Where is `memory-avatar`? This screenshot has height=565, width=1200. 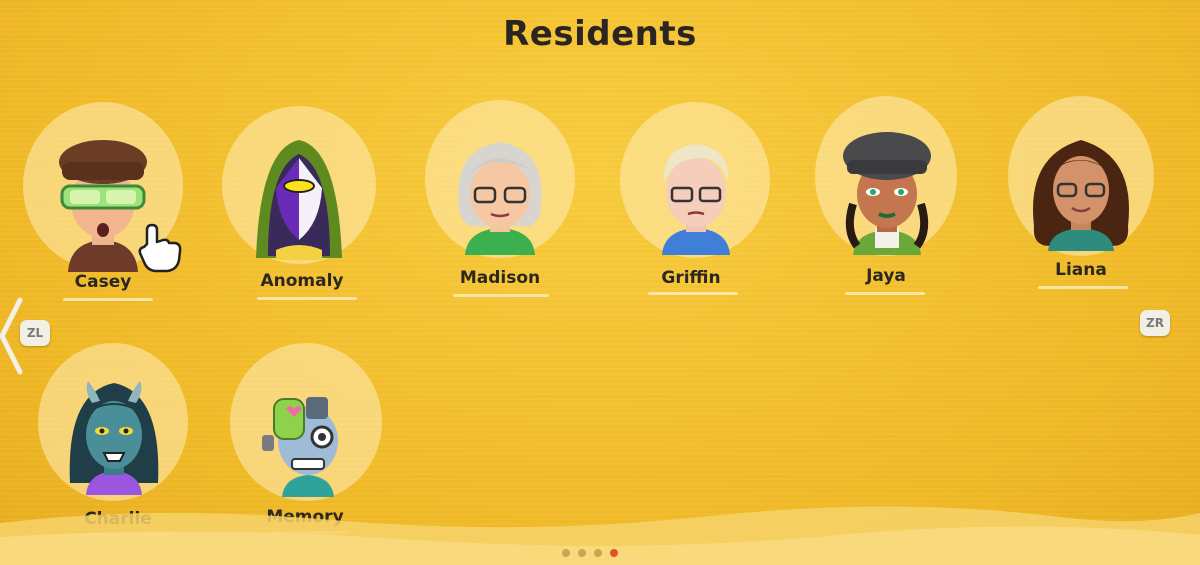
memory-avatar is located at coordinates (300, 447).